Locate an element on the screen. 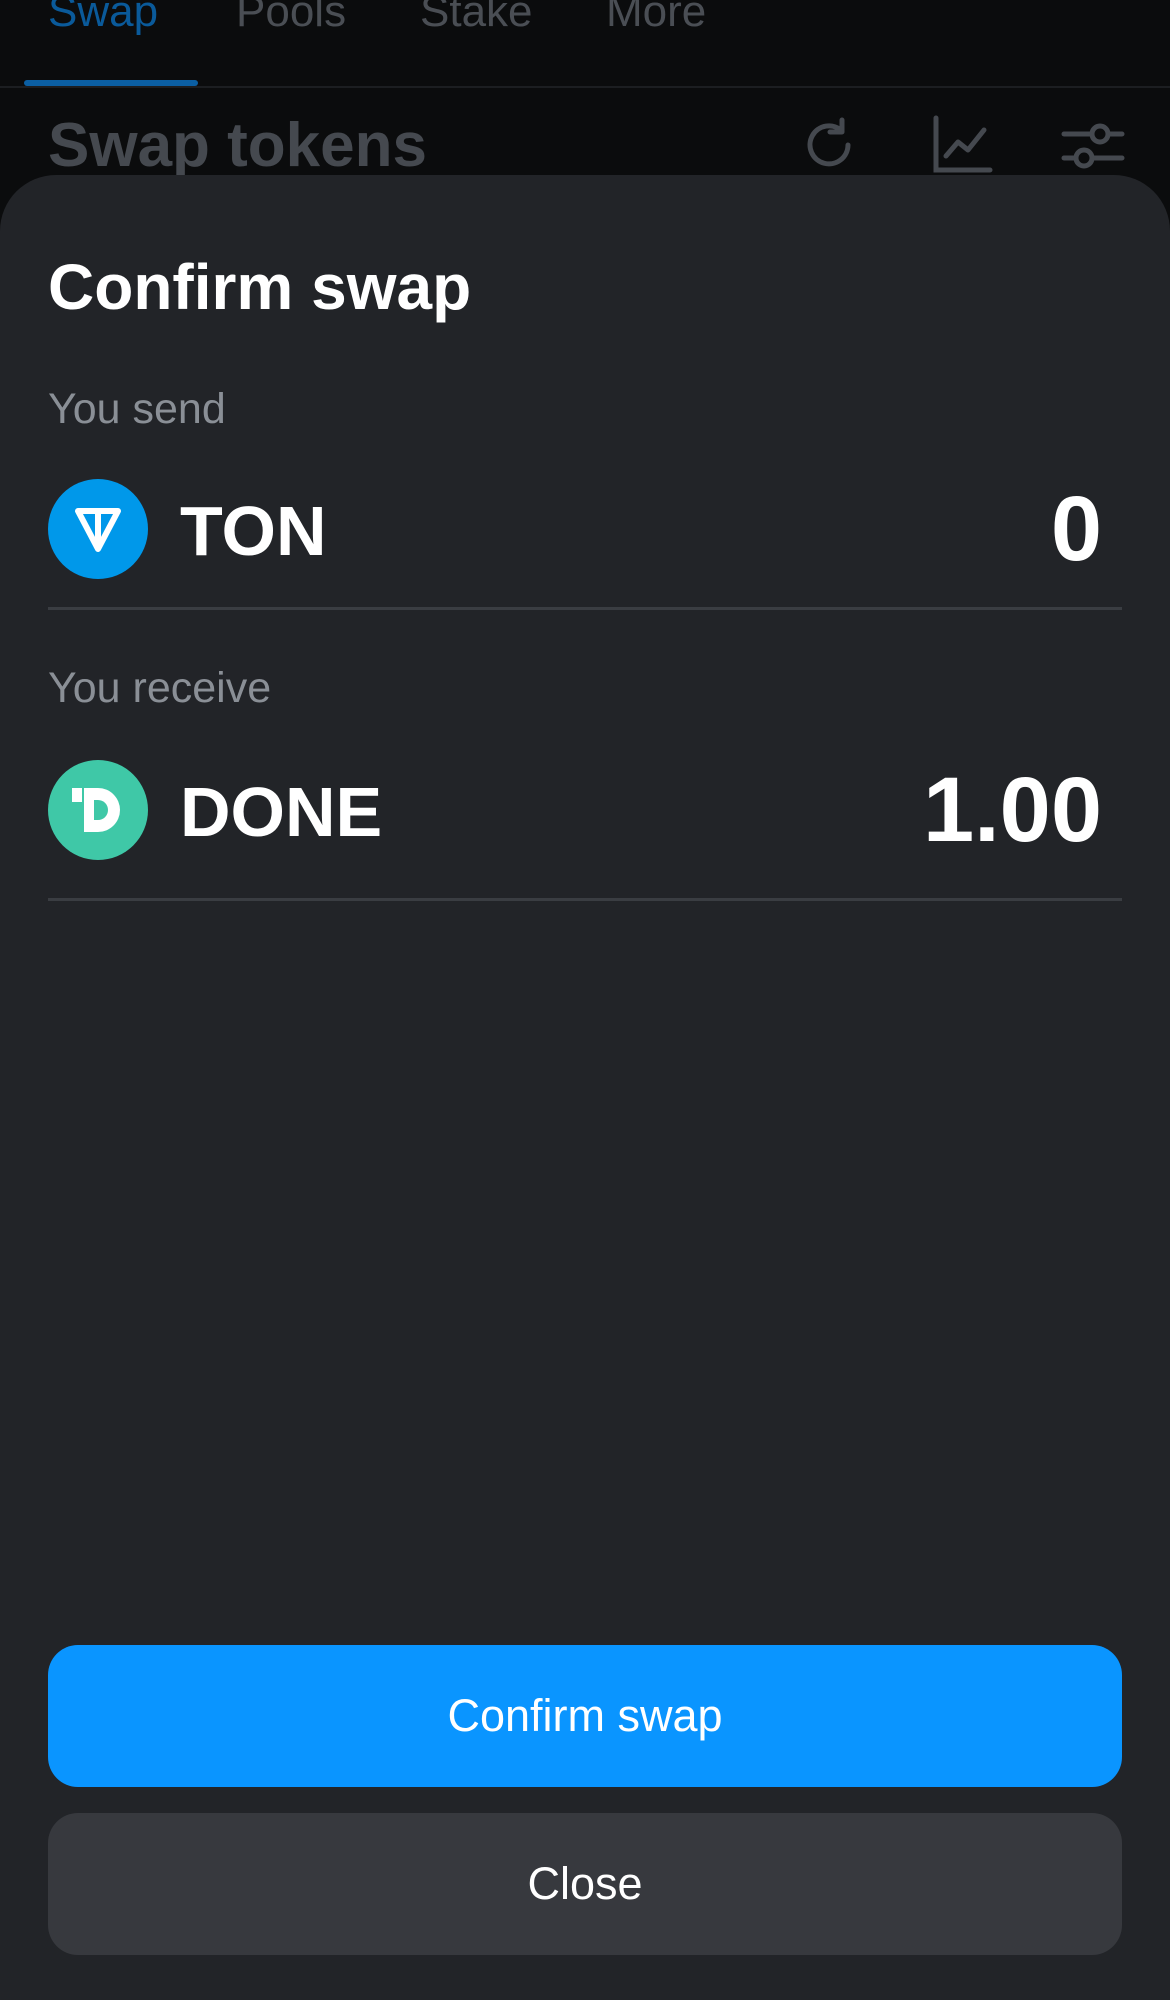 The width and height of the screenshot is (1170, 2000). receive-divider is located at coordinates (585, 899).